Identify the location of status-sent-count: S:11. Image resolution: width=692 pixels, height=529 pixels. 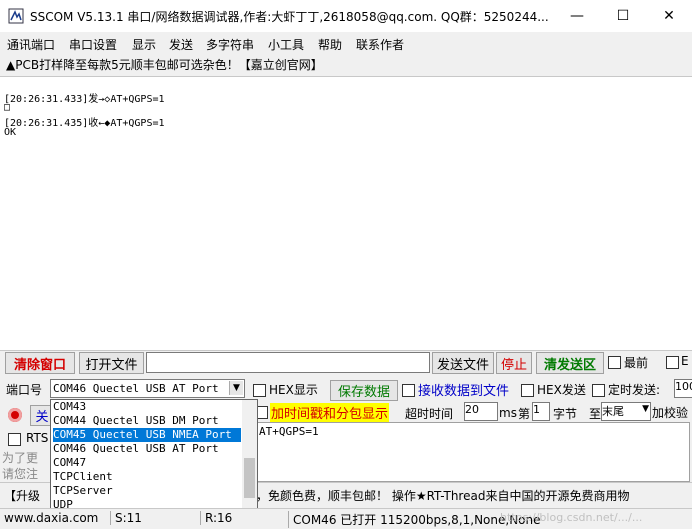
(126, 518).